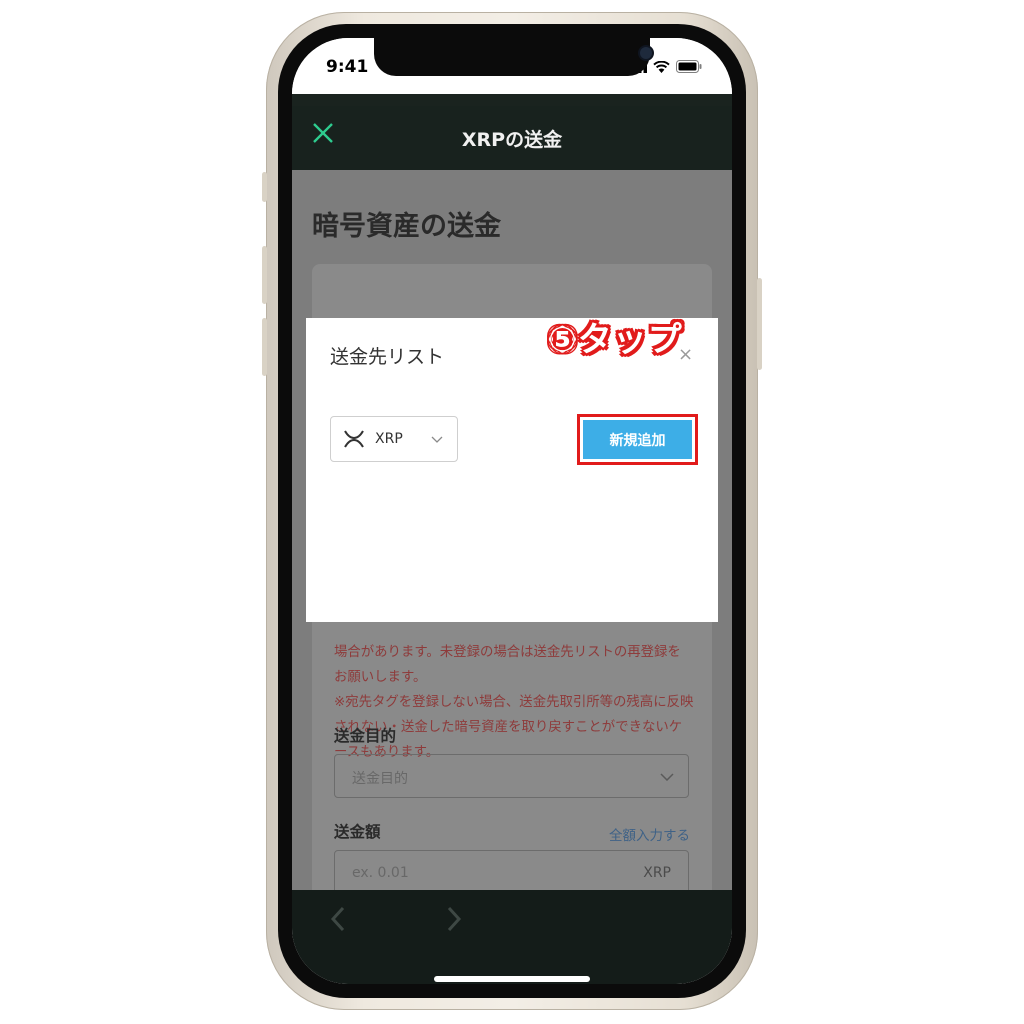  Describe the element at coordinates (357, 832) in the screenshot. I see `amount-label: 送金額` at that location.